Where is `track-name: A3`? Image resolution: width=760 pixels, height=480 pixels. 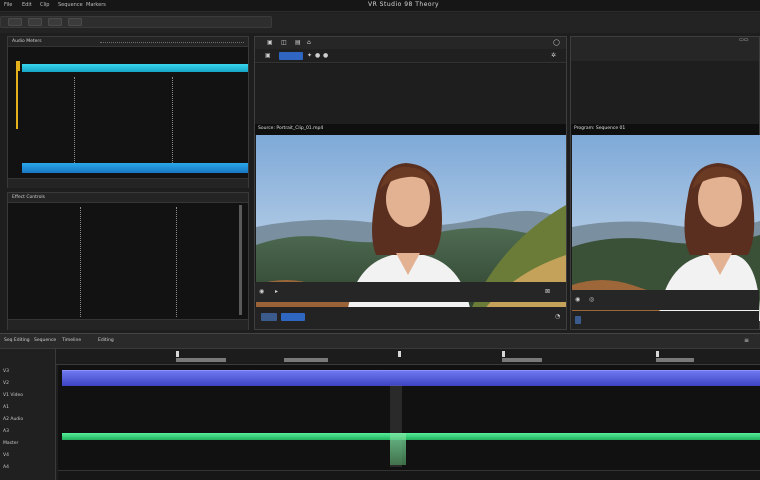
track-name: A3 is located at coordinates (6, 431).